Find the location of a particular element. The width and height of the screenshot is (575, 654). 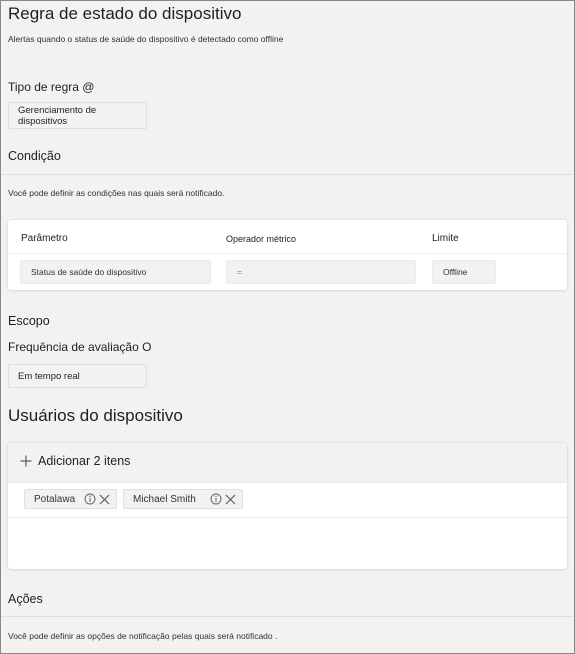

add-items-label: Adicionar 2 itens is located at coordinates (84, 461).